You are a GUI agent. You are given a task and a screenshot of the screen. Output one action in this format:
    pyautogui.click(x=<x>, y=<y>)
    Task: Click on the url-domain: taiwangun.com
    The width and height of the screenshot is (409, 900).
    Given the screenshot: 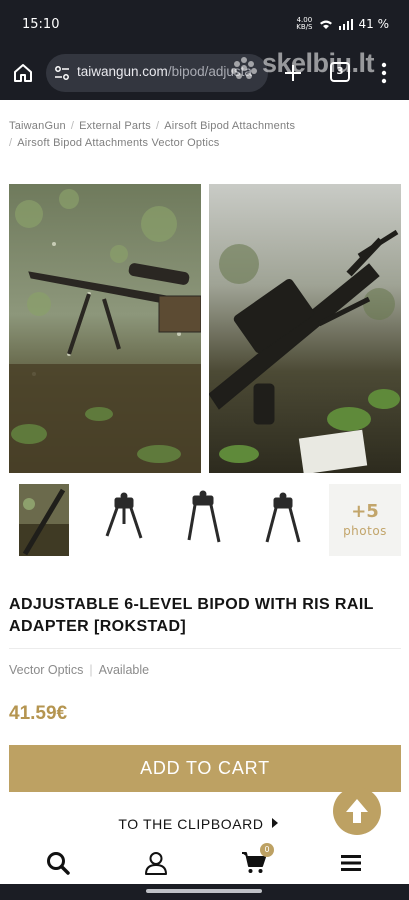 What is the action you would take?
    pyautogui.click(x=122, y=71)
    